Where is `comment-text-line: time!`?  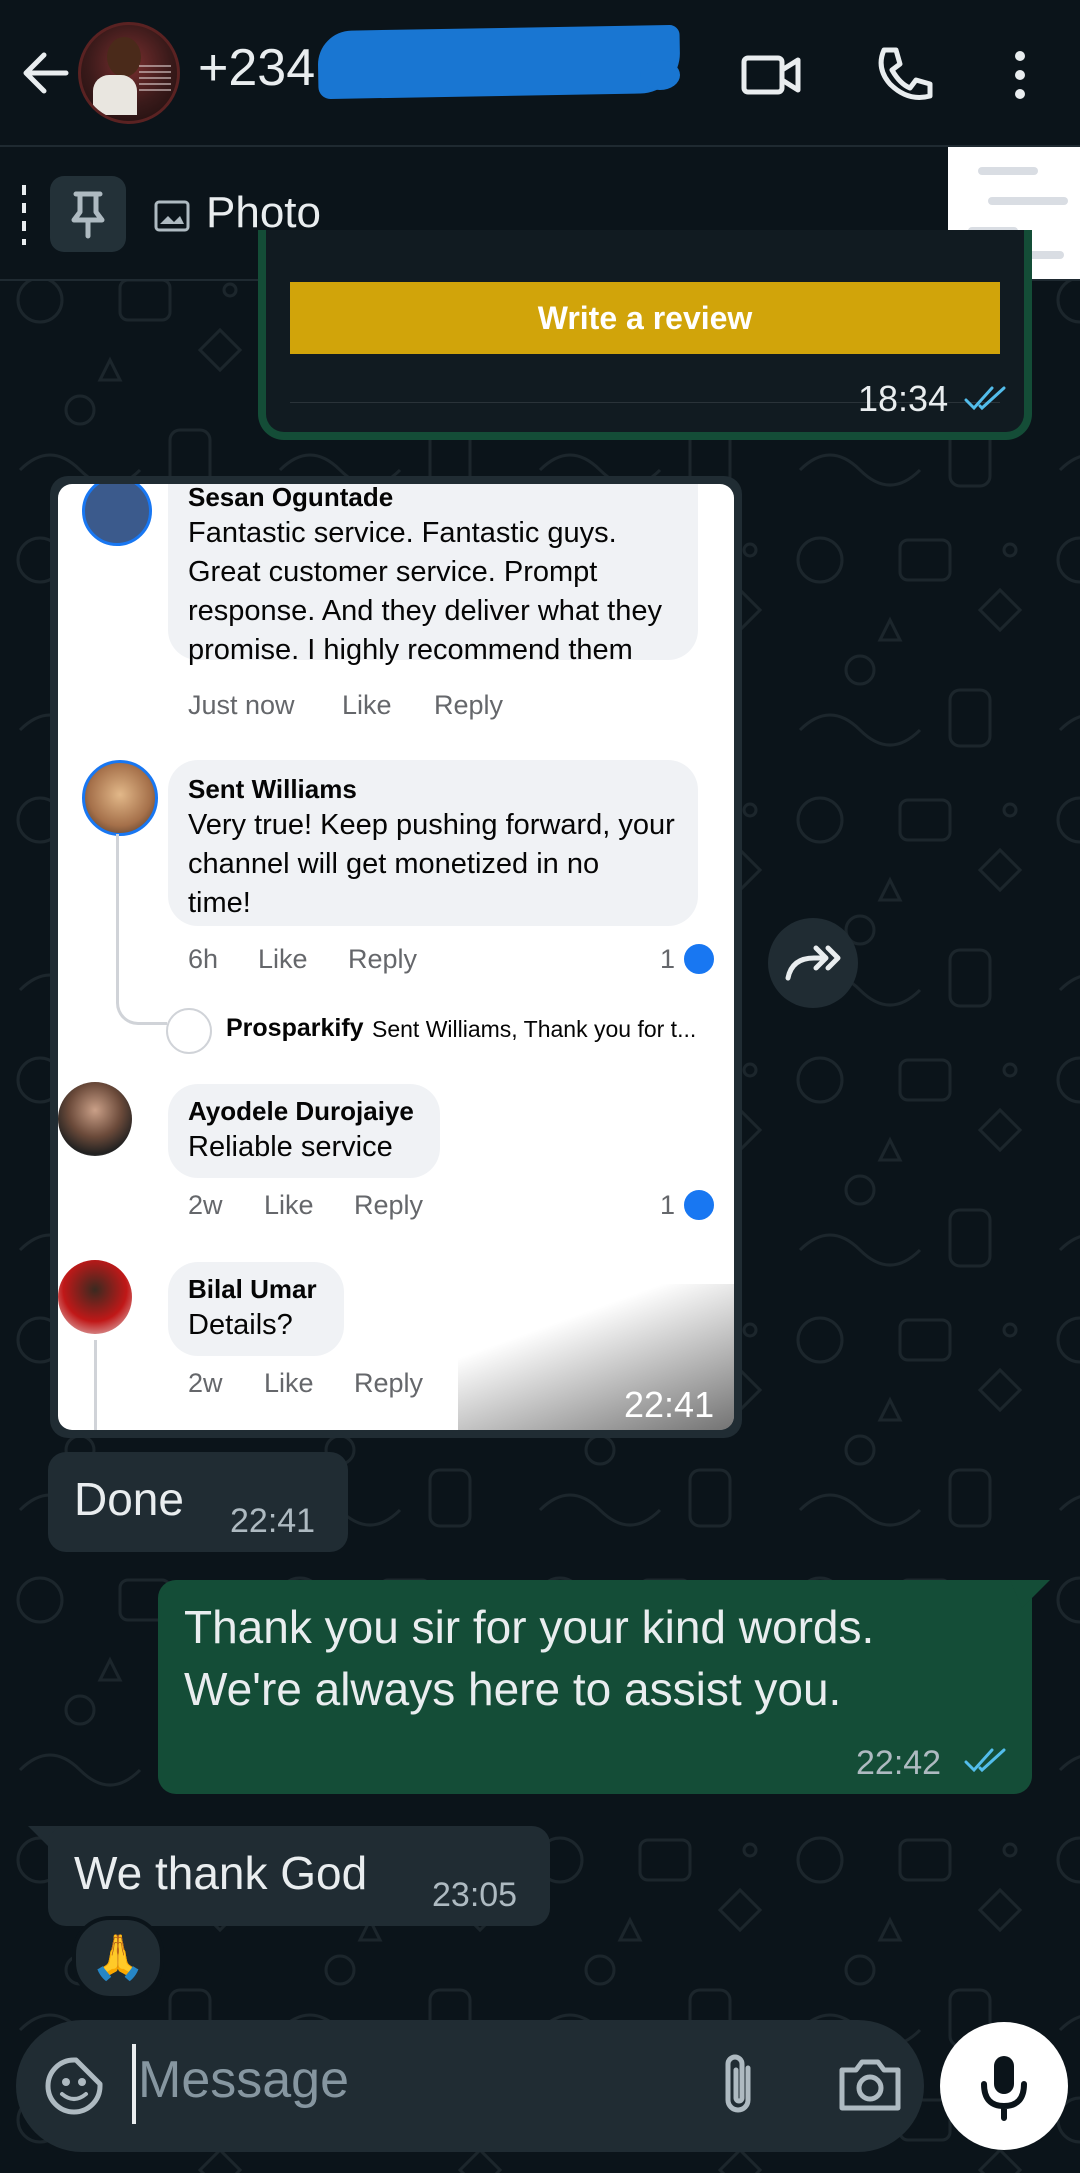 comment-text-line: time! is located at coordinates (219, 903).